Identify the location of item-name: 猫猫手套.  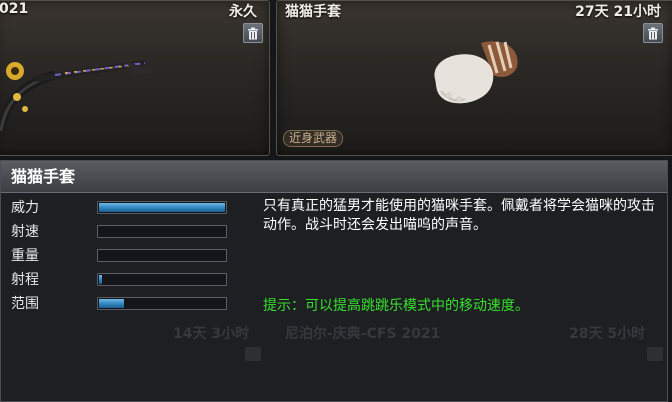
(313, 12).